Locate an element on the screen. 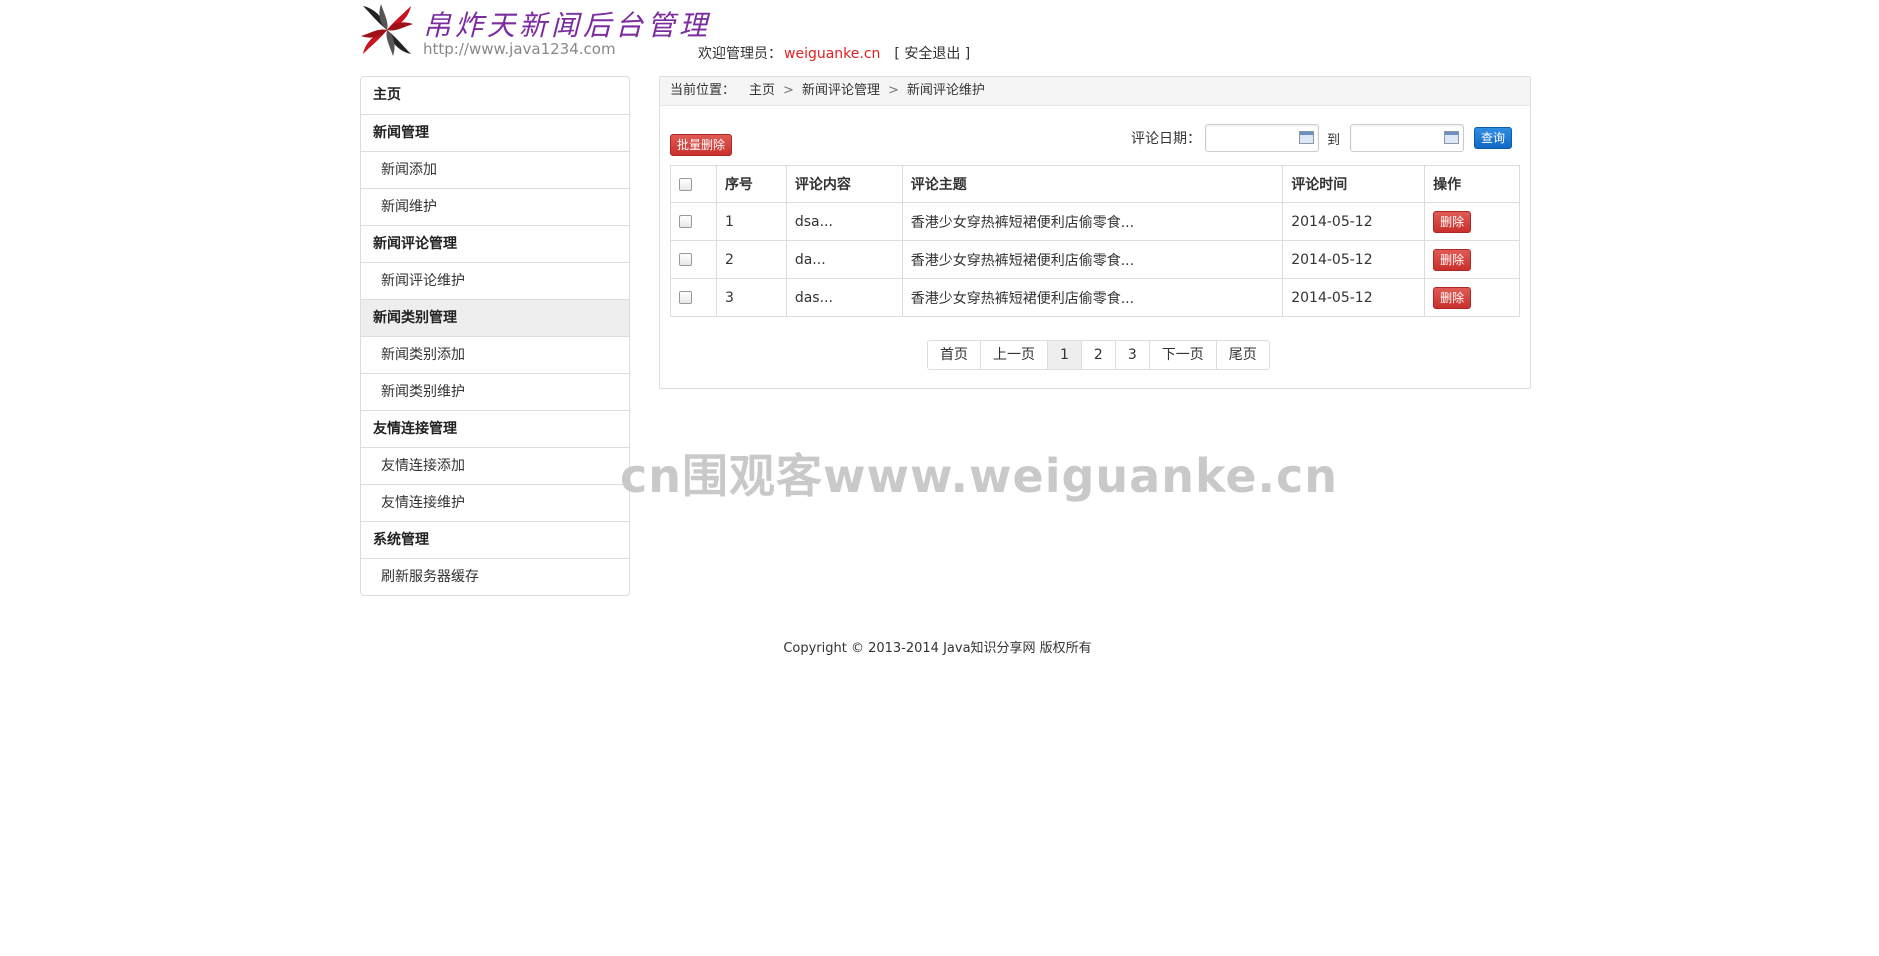 This screenshot has height=956, width=1879. breadcrumb-home: 主页 is located at coordinates (762, 90).